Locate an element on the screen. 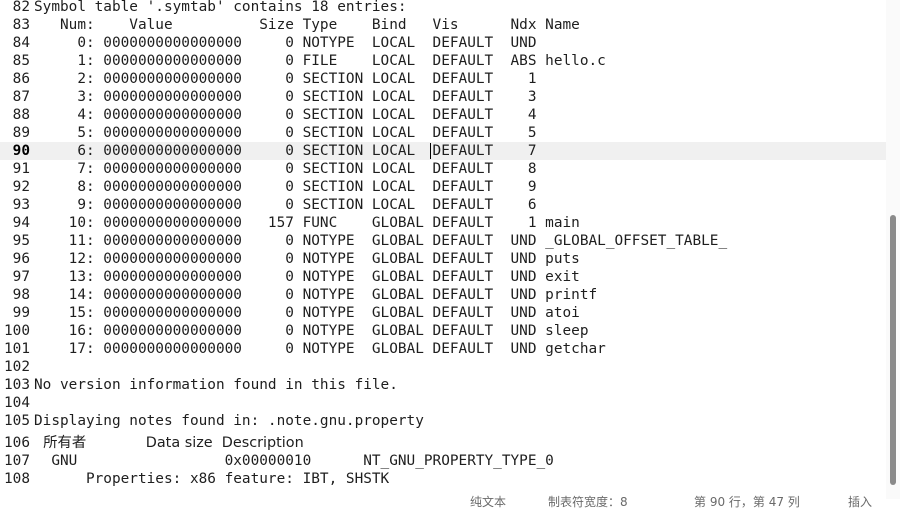  text-cursor is located at coordinates (430, 151).